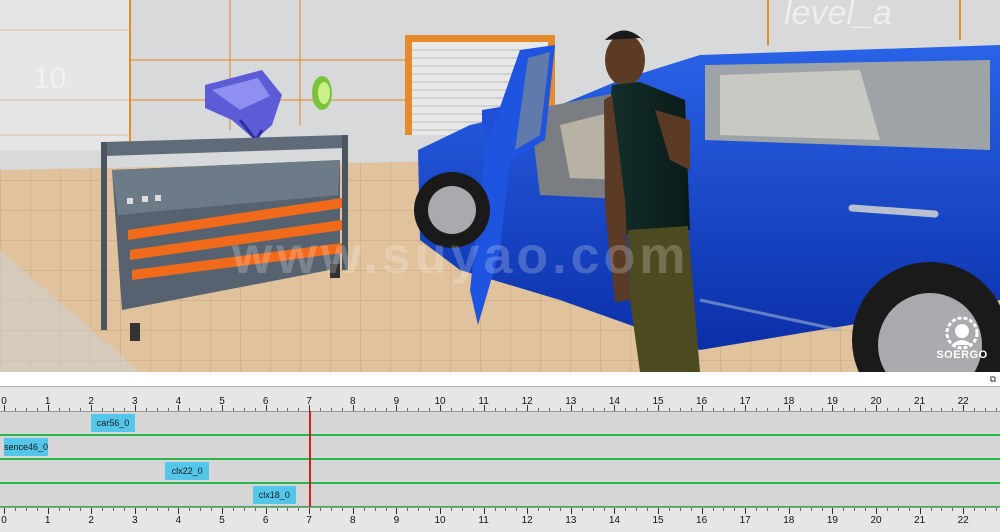 This screenshot has height=532, width=1000. What do you see at coordinates (113, 423) in the screenshot?
I see `timeline-clip: car56_0` at bounding box center [113, 423].